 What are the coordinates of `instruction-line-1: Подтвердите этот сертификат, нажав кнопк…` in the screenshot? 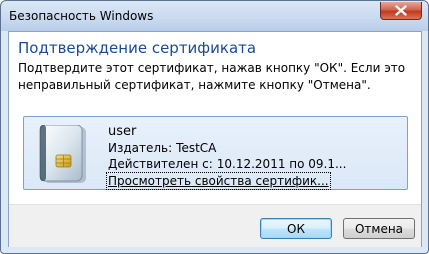 It's located at (212, 68).